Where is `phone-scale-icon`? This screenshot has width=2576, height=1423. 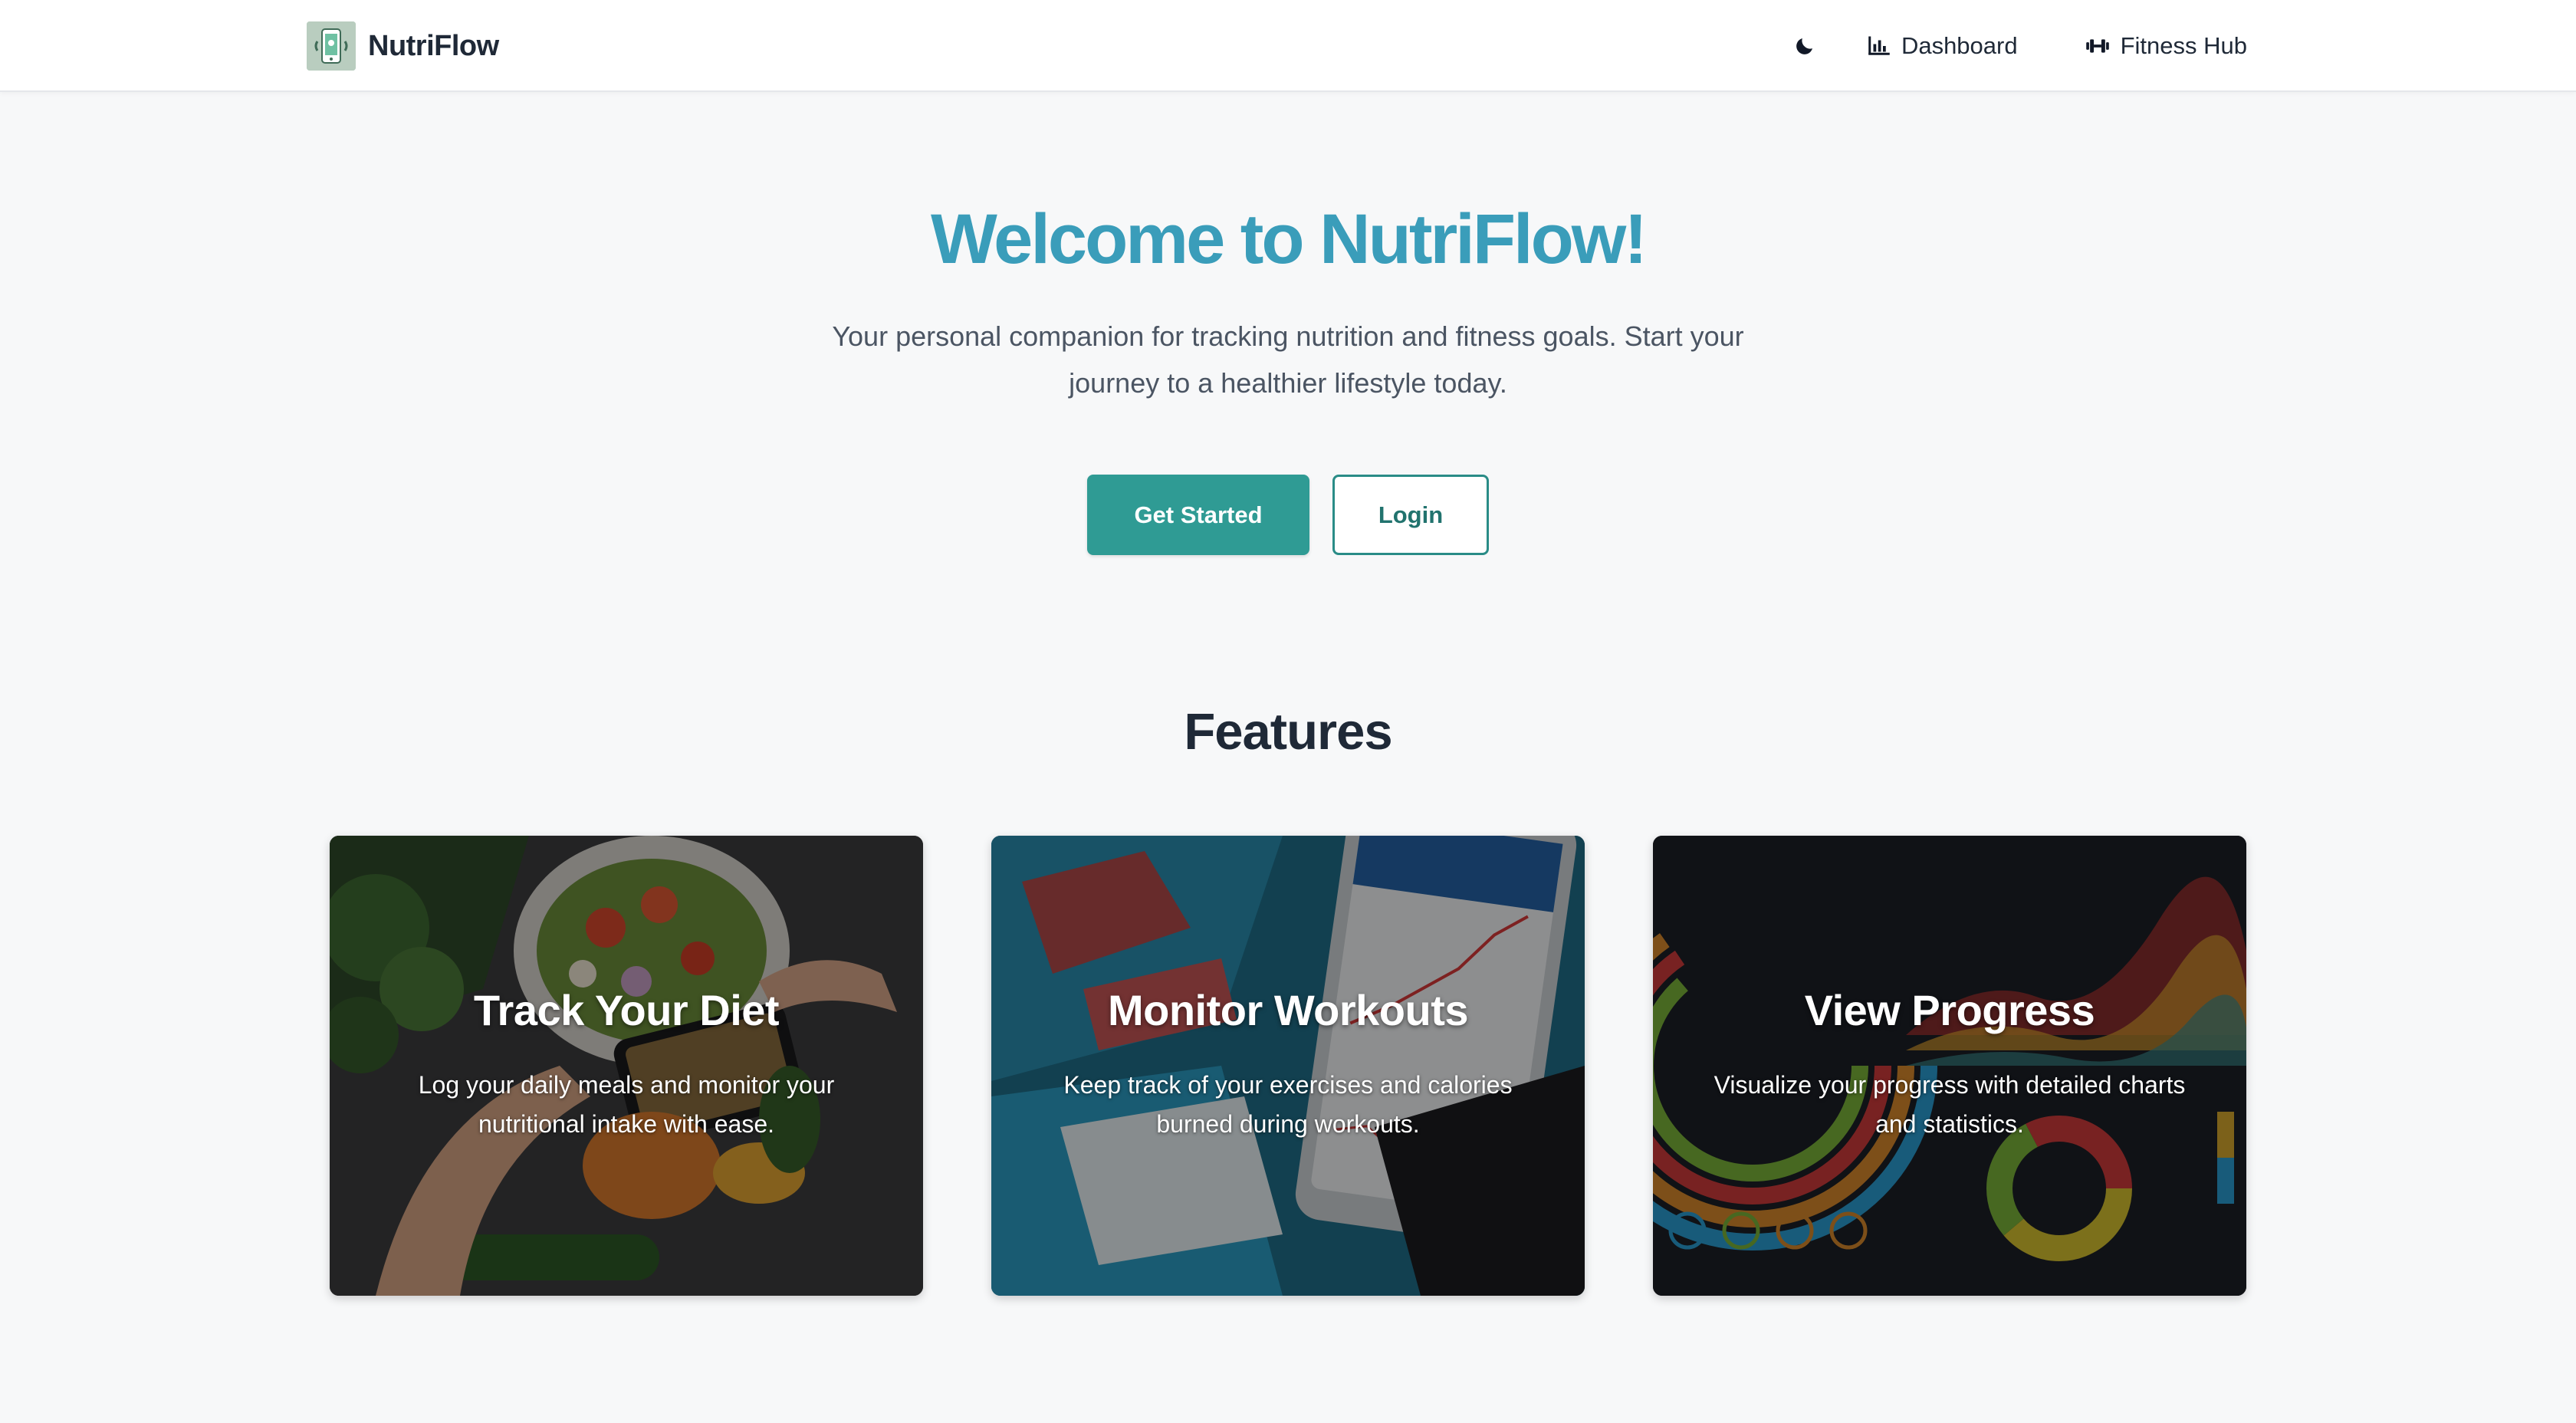 phone-scale-icon is located at coordinates (332, 46).